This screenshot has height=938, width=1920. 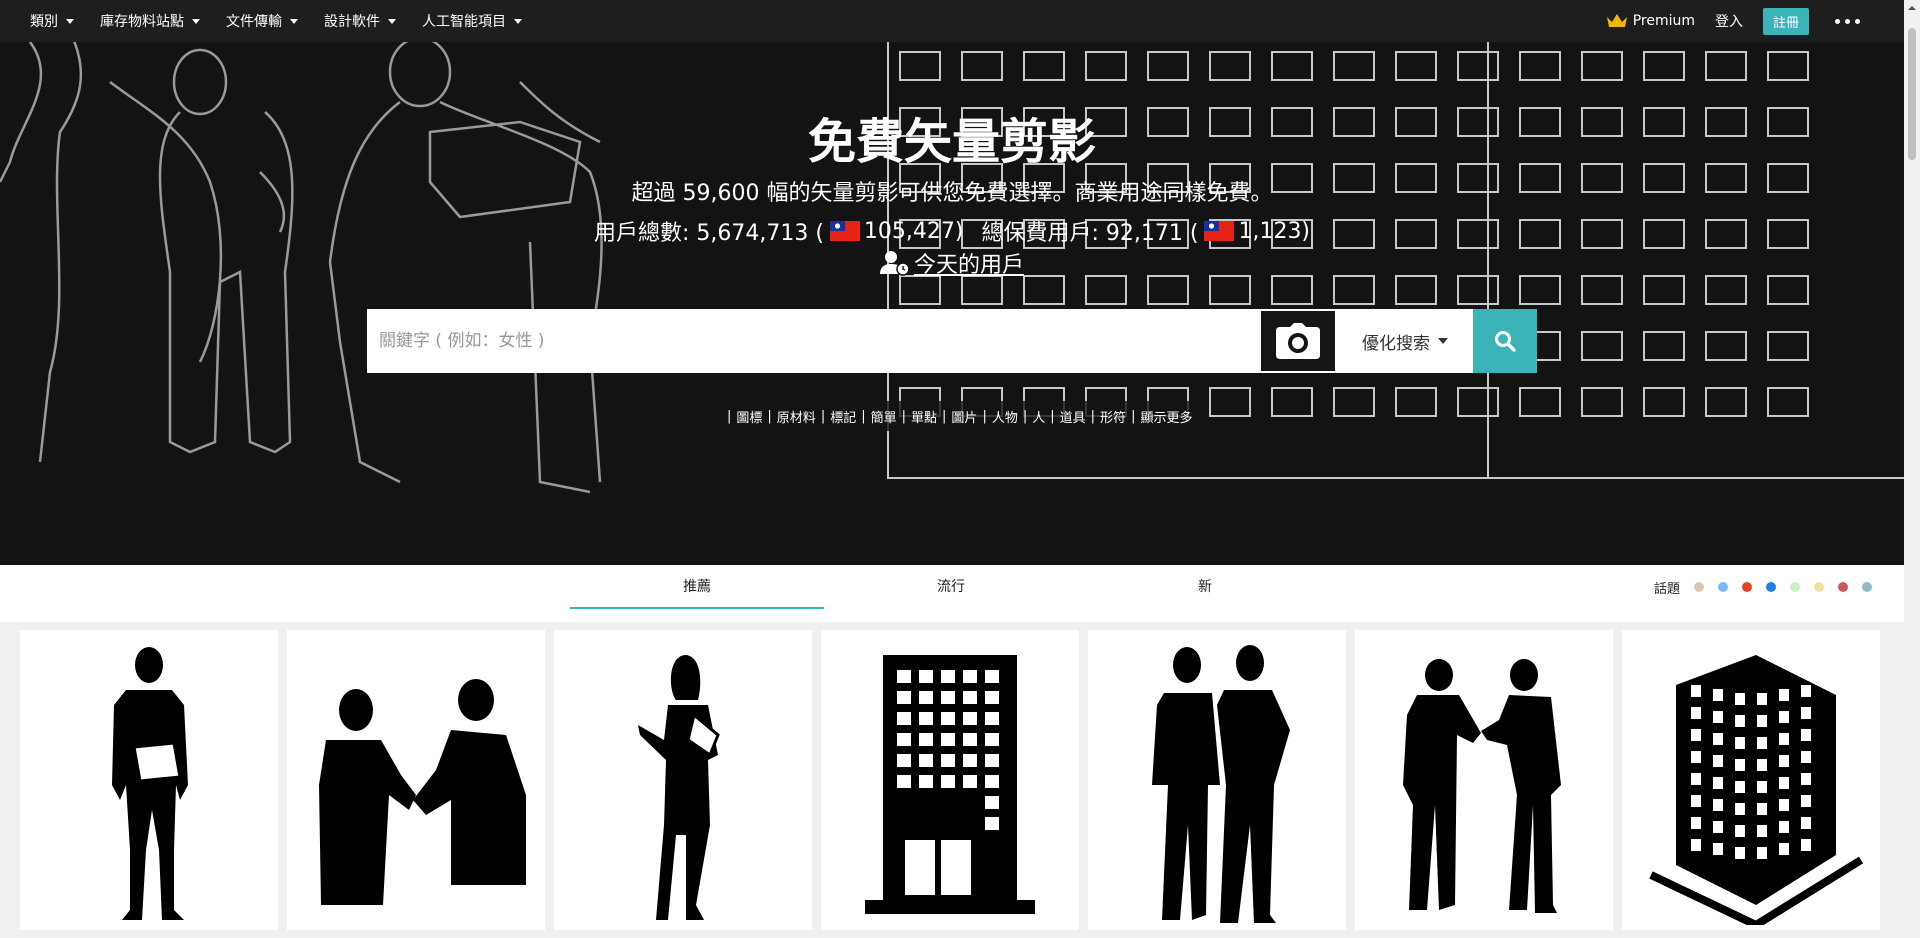 What do you see at coordinates (422, 792) in the screenshot?
I see `handshake-silhouette-icon` at bounding box center [422, 792].